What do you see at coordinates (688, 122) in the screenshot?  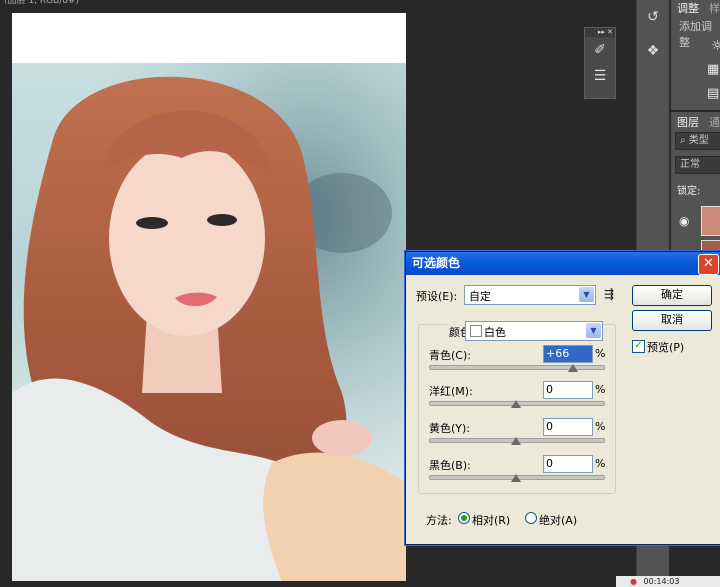 I see `tab-layers: 图层` at bounding box center [688, 122].